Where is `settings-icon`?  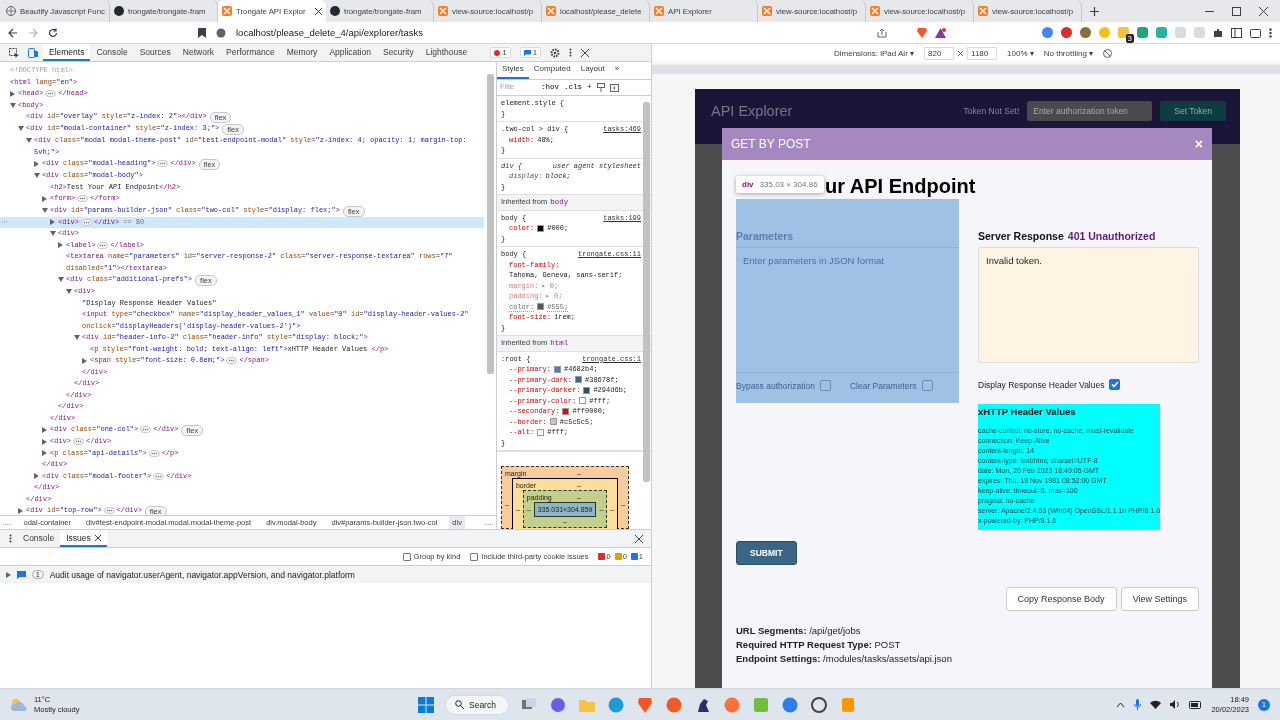
settings-icon is located at coordinates (555, 52).